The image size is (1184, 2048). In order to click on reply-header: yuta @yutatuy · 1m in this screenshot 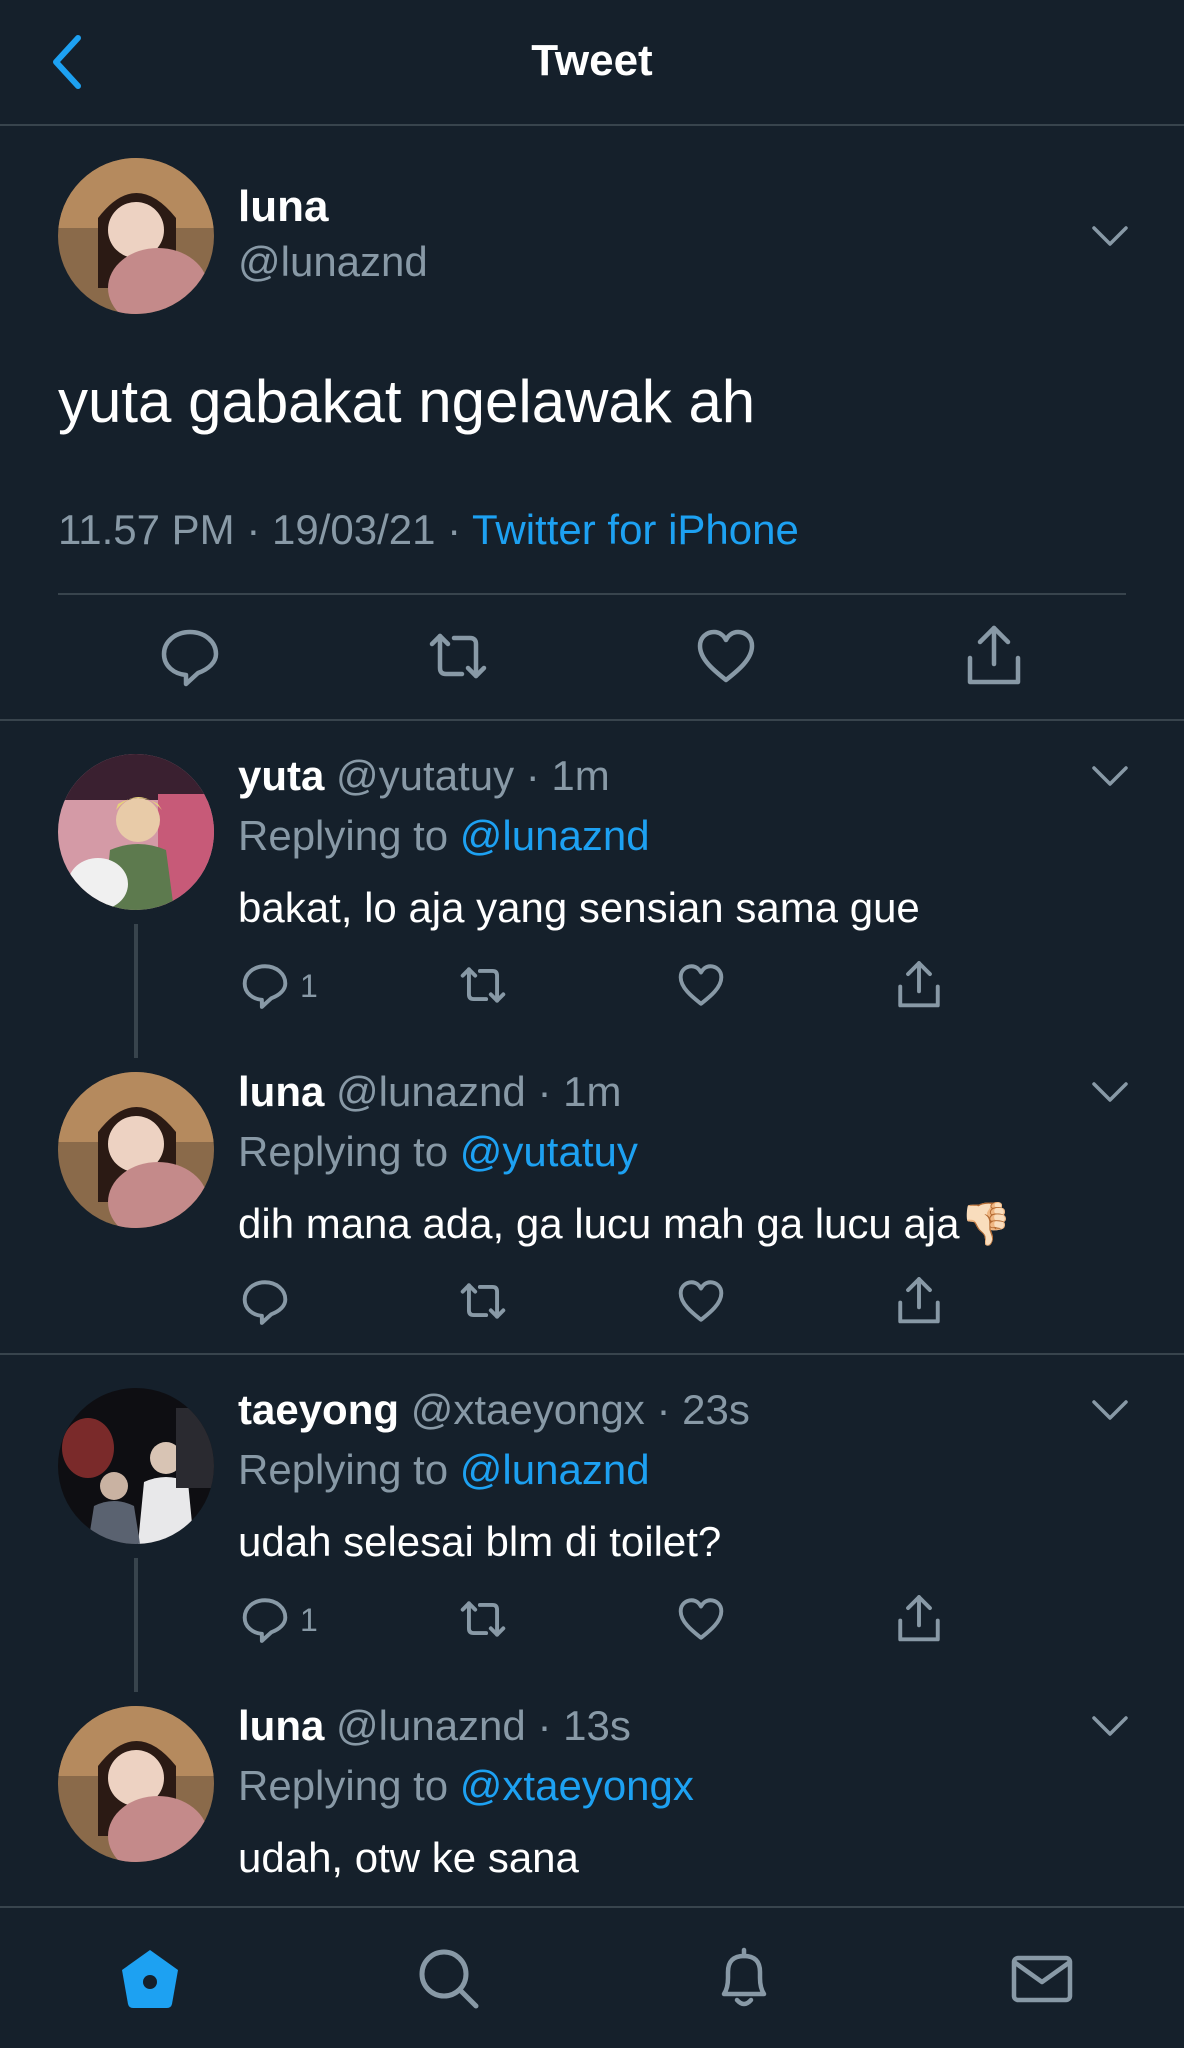, I will do `click(424, 776)`.